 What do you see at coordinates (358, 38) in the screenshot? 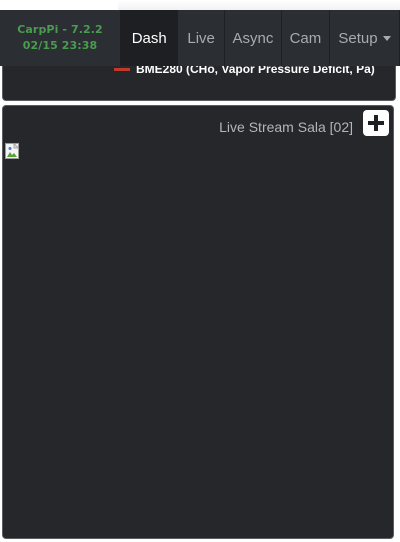
I see `nav-tab-setup-label: Setup` at bounding box center [358, 38].